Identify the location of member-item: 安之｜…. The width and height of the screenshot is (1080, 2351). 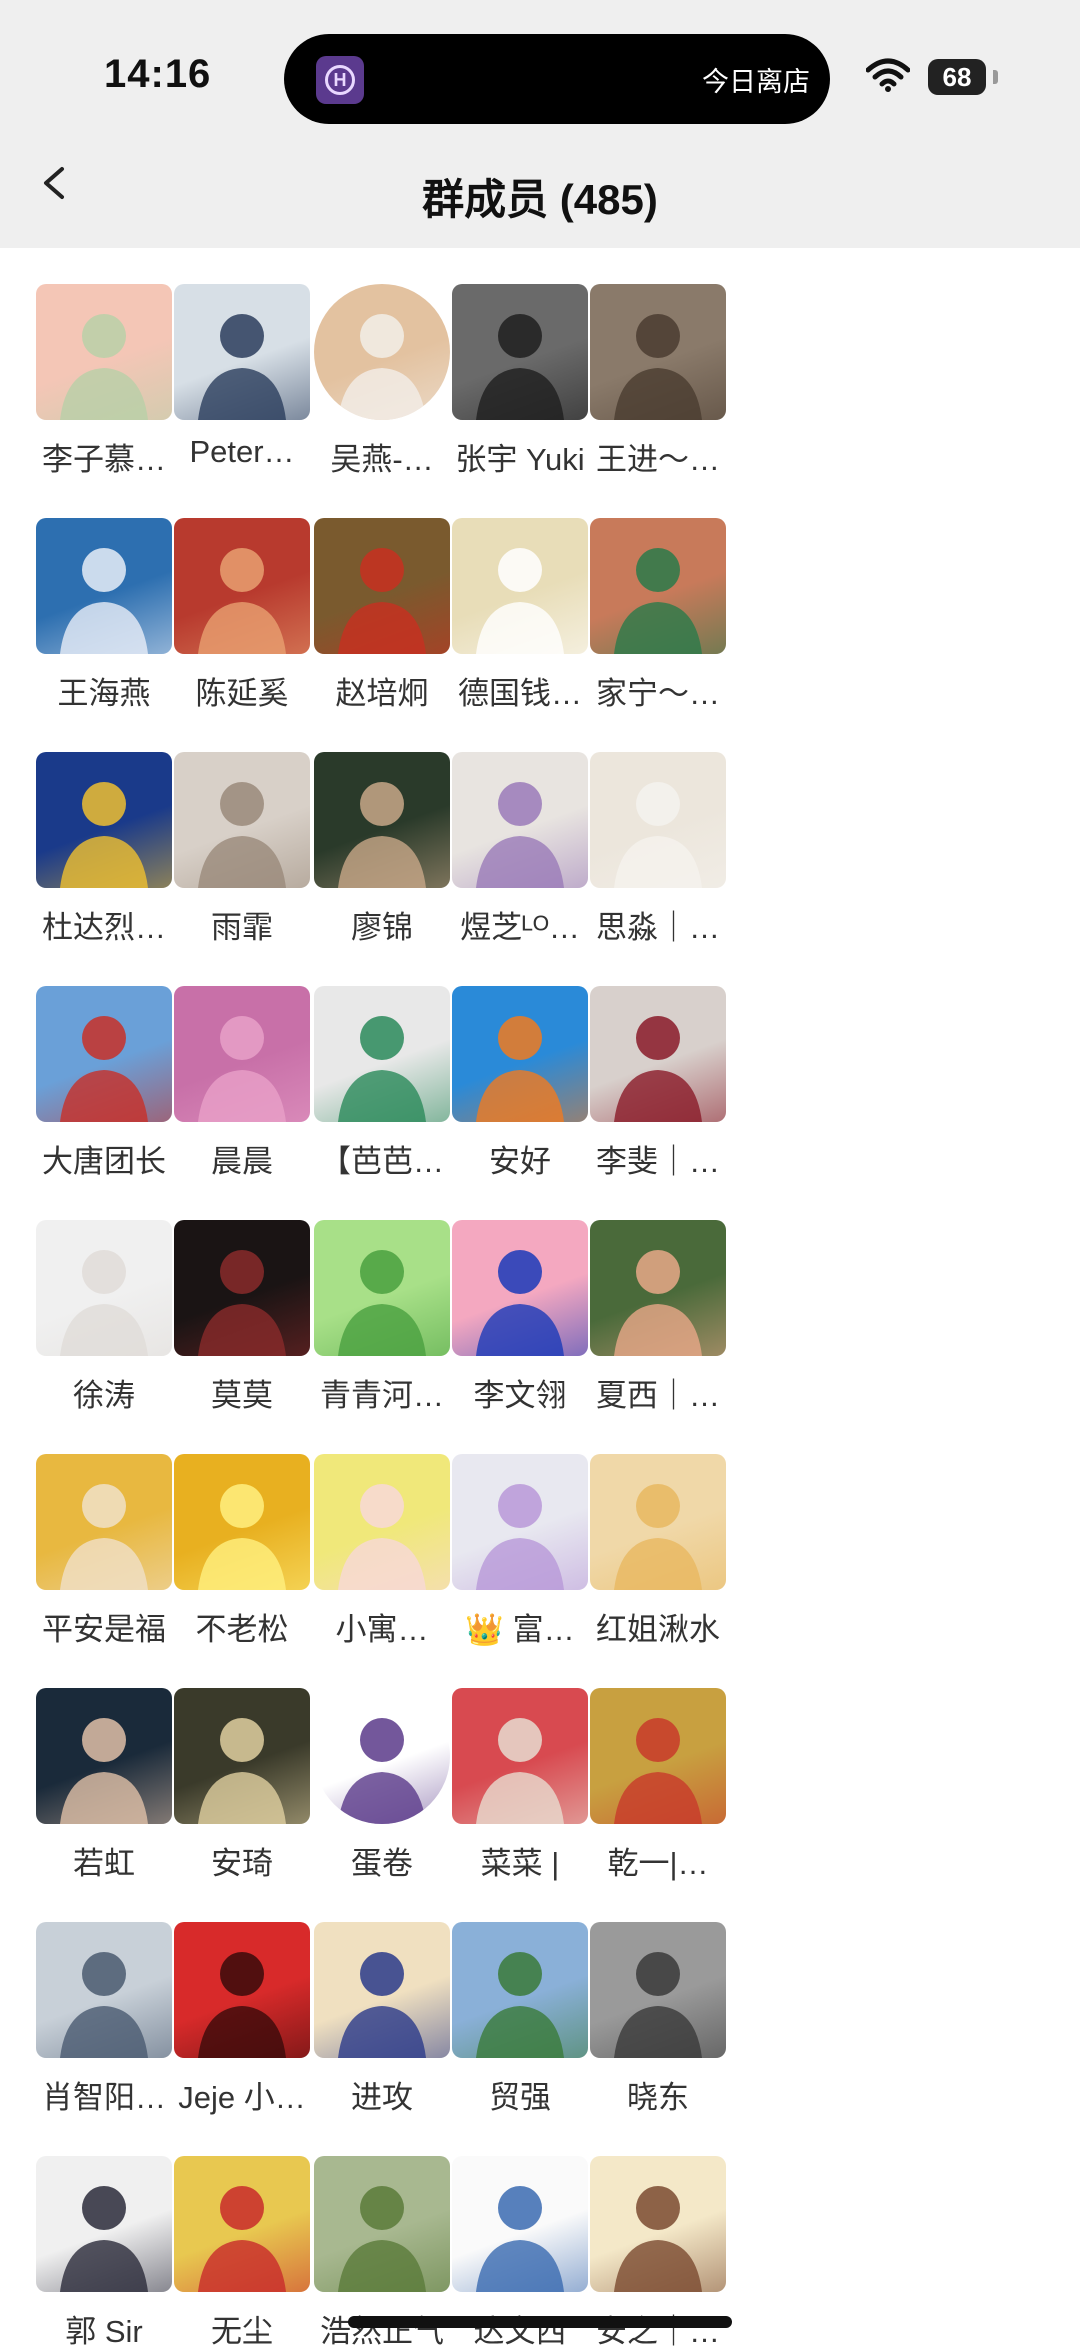
(658, 2234).